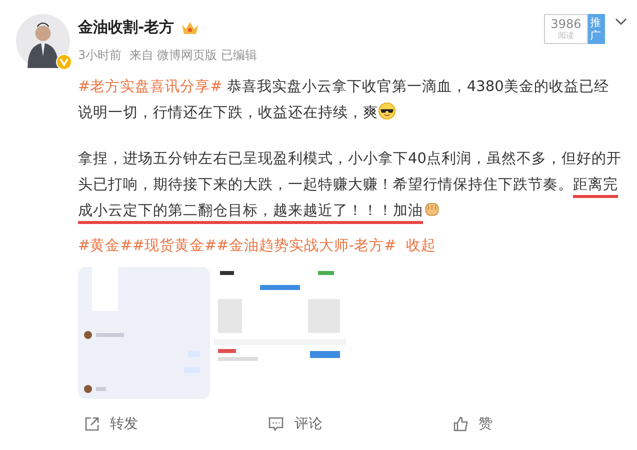  What do you see at coordinates (126, 27) in the screenshot?
I see `author-name: 金油收割-老方` at bounding box center [126, 27].